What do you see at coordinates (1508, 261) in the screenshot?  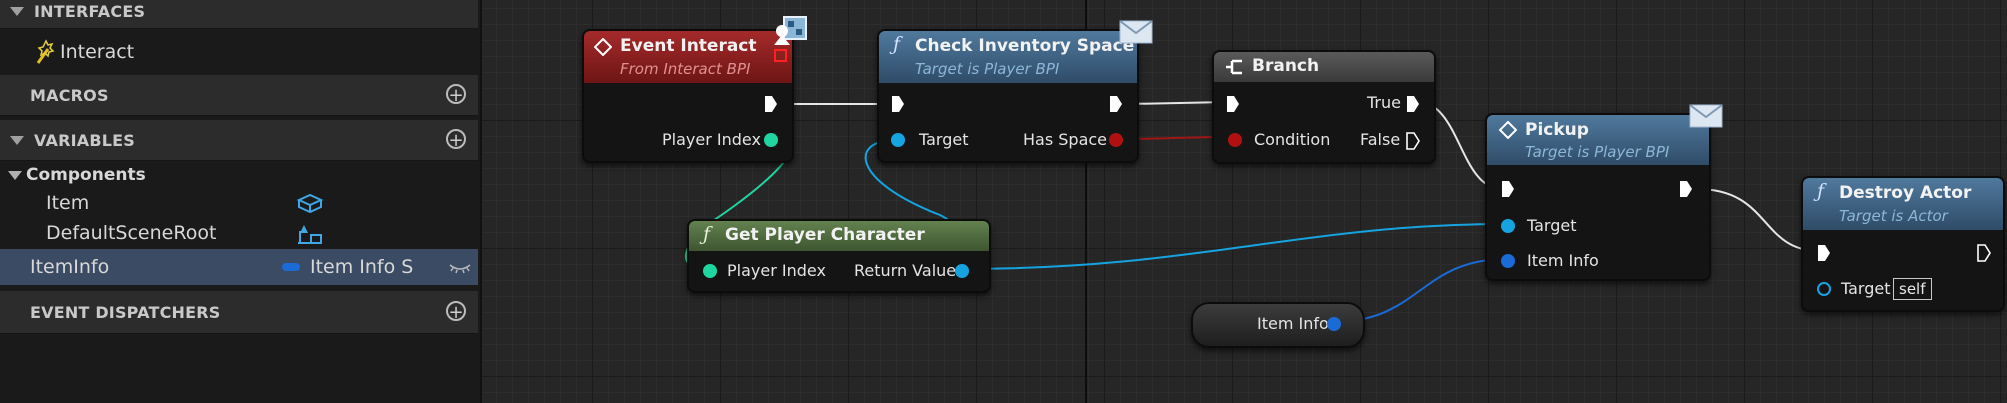 I see `item-info-input-pin` at bounding box center [1508, 261].